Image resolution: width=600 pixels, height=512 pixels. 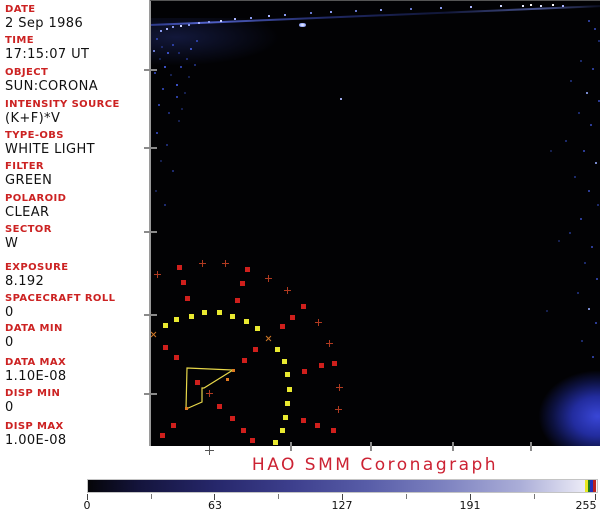 I want to click on fiducial-cross-icon, so click(x=209, y=450).